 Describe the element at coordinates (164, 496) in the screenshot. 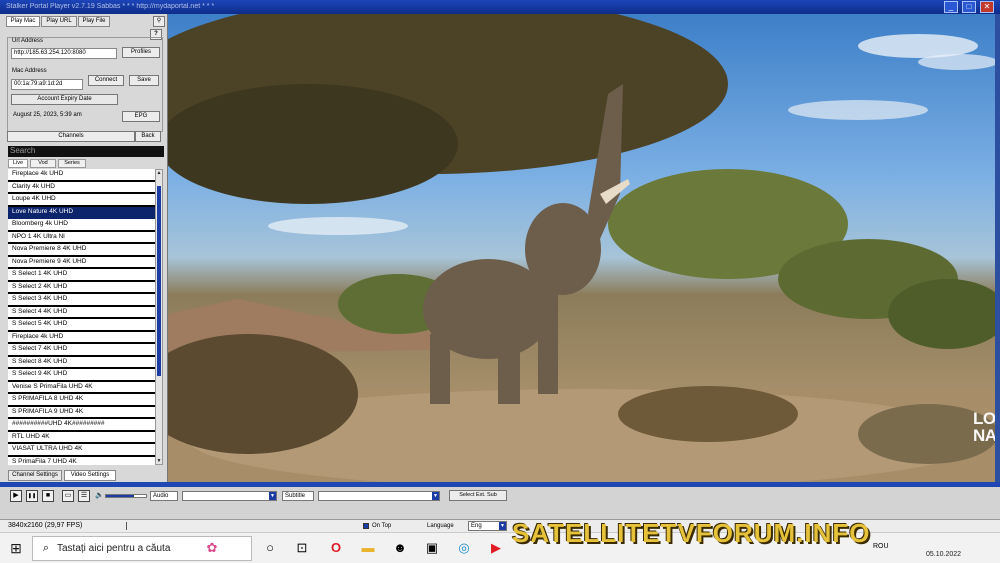

I see `audio-label: Audio` at that location.